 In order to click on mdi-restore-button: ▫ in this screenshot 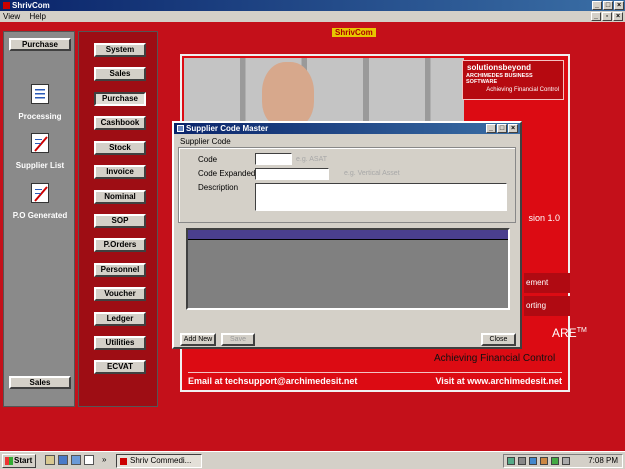, I will do `click(607, 16)`.